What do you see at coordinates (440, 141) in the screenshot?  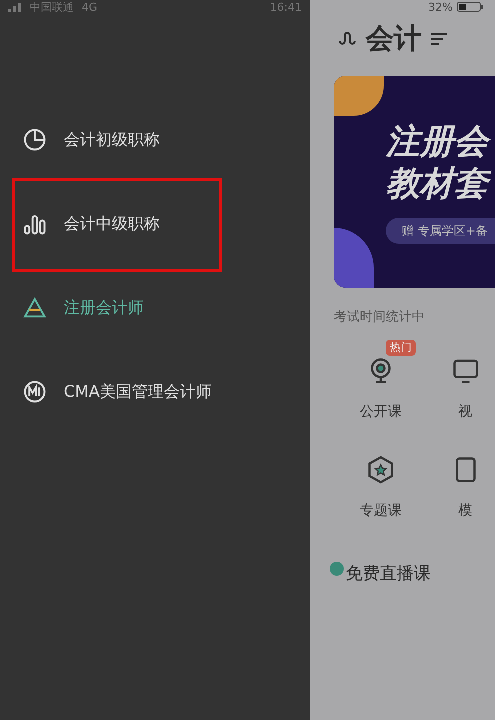 I see `banner-heading: 注册会` at bounding box center [440, 141].